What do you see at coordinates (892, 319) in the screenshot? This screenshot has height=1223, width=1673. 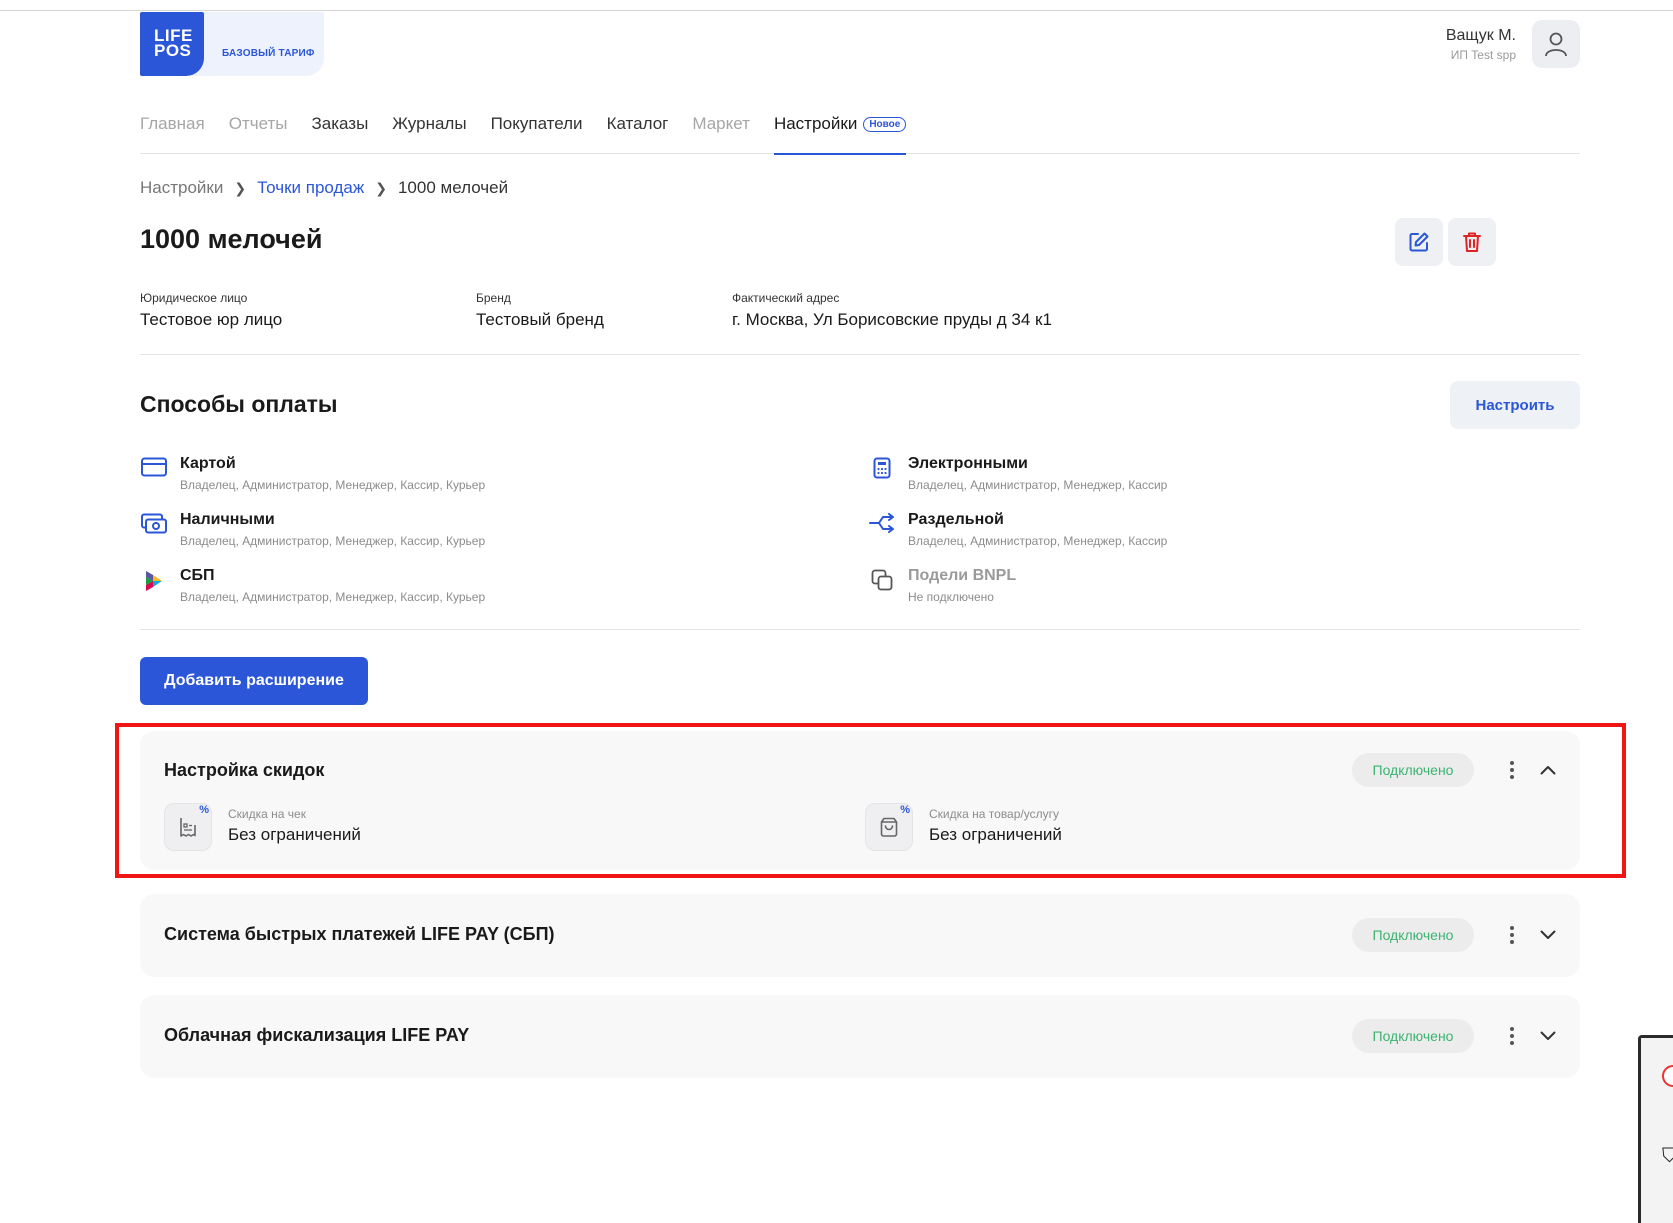 I see `address-value: г. Москва, Ул Борисовские пруды д 34 к1` at bounding box center [892, 319].